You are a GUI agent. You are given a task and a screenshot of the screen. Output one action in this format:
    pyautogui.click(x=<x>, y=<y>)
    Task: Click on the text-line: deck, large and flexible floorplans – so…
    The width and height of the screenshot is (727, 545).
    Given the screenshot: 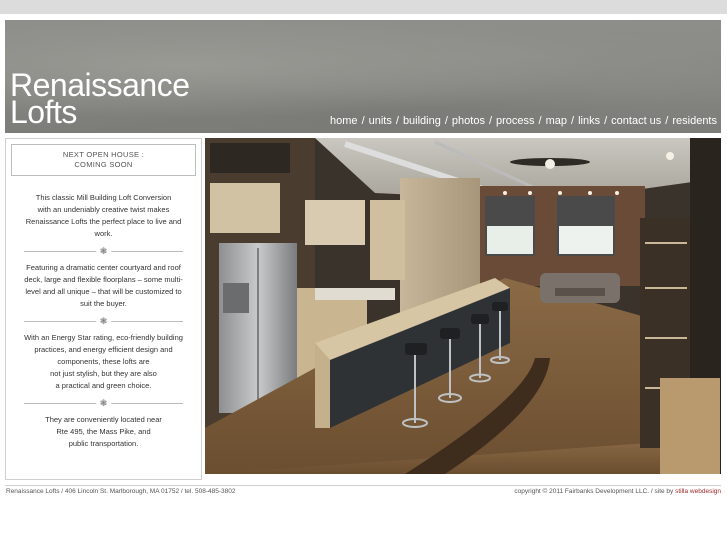 What is the action you would take?
    pyautogui.click(x=103, y=279)
    